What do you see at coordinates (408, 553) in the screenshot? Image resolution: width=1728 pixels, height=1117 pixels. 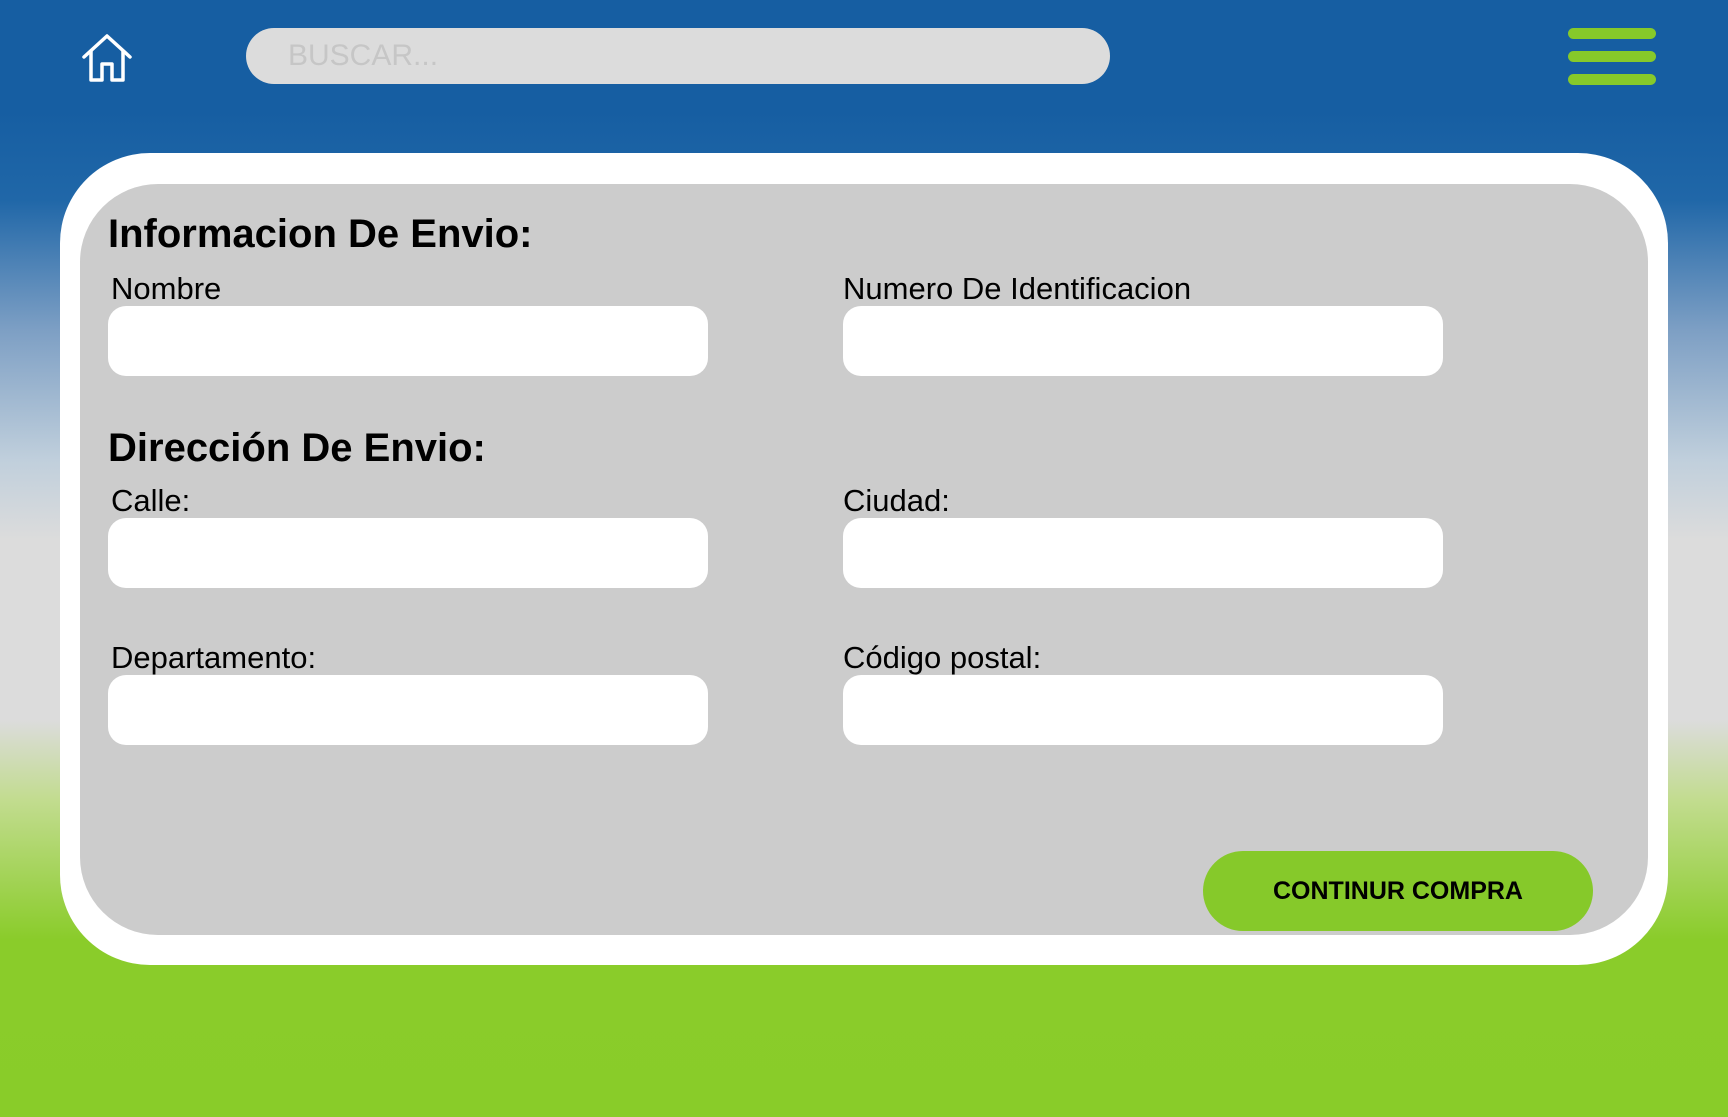 I see `street-input` at bounding box center [408, 553].